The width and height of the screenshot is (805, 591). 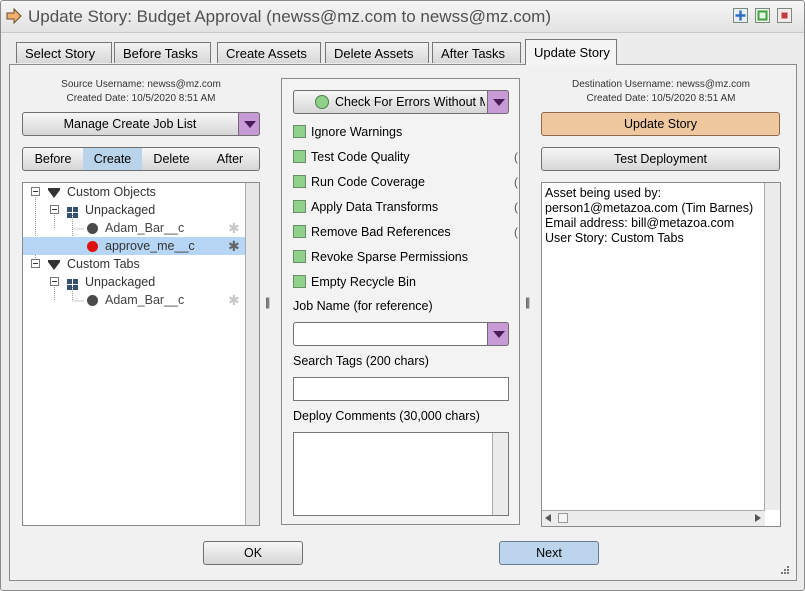 What do you see at coordinates (649, 208) in the screenshot?
I see `usage-line: person1@metazoa.com (Tim Barnes)` at bounding box center [649, 208].